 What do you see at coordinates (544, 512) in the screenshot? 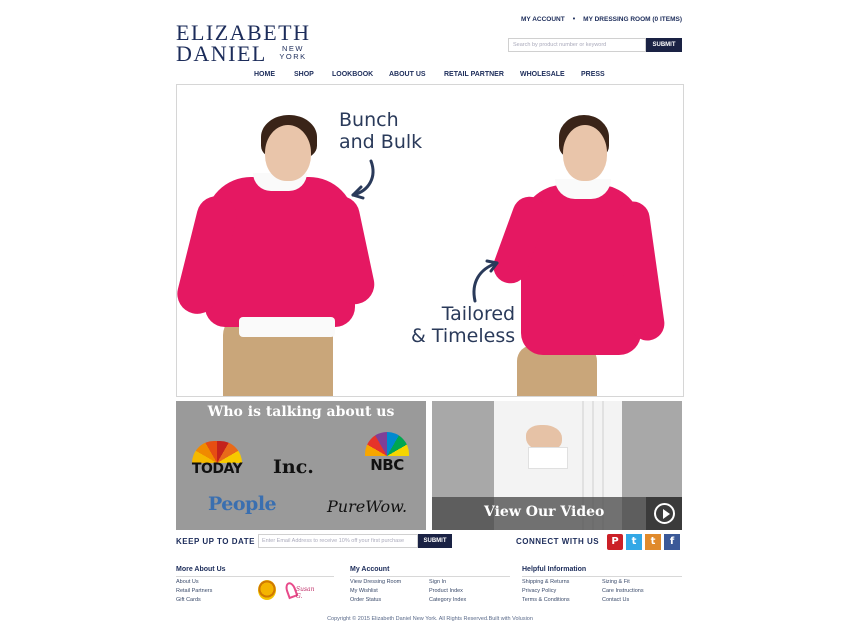
I see `view-video-label: View Our Video` at bounding box center [544, 512].